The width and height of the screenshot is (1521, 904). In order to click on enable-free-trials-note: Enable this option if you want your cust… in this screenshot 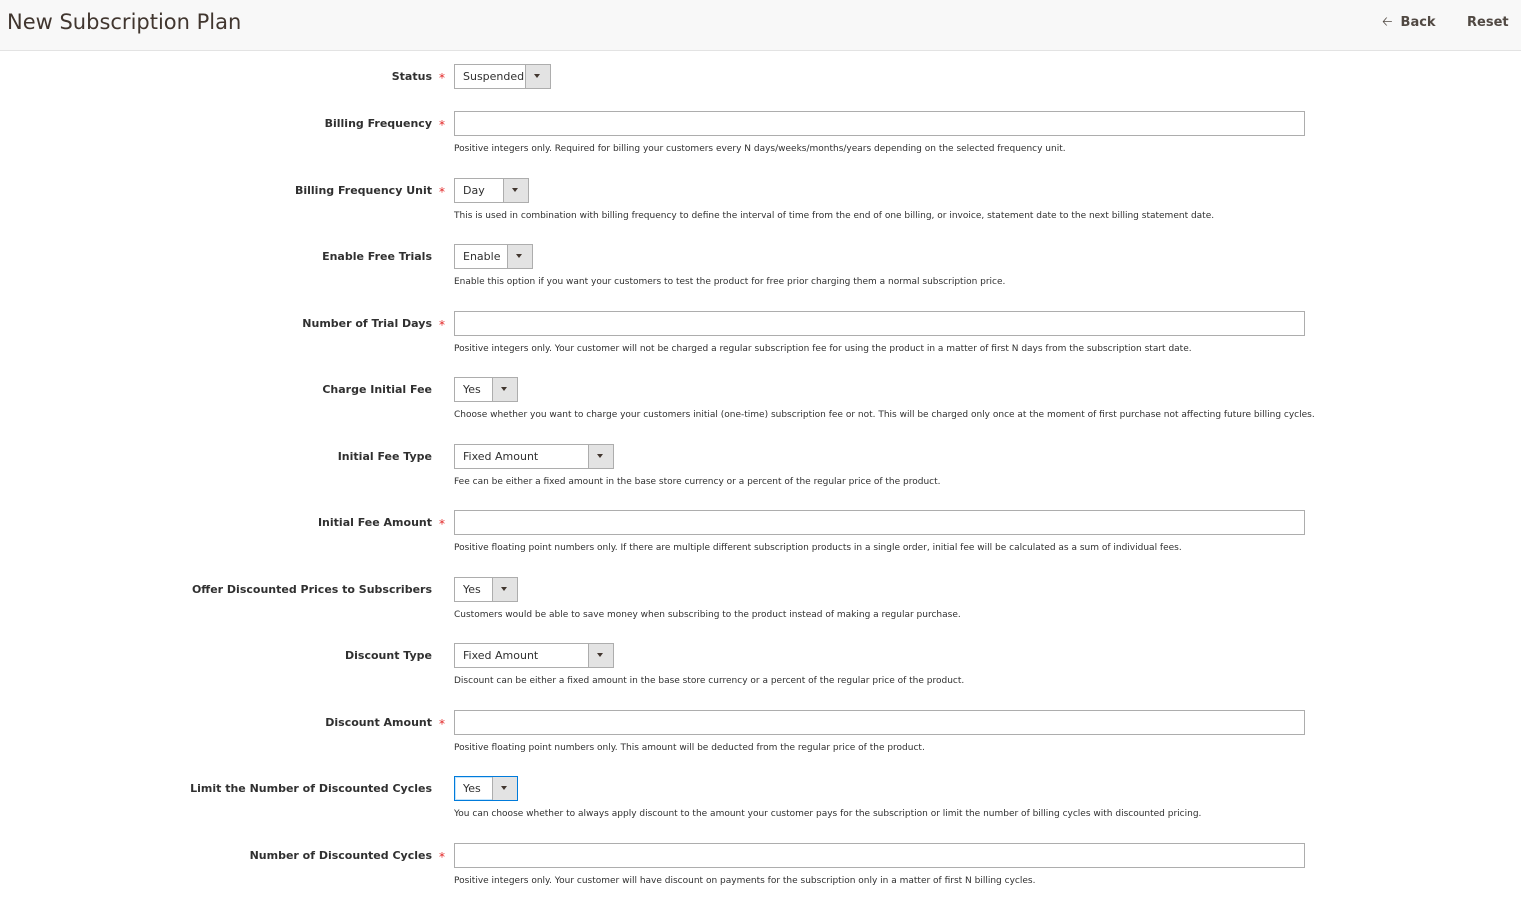, I will do `click(730, 282)`.